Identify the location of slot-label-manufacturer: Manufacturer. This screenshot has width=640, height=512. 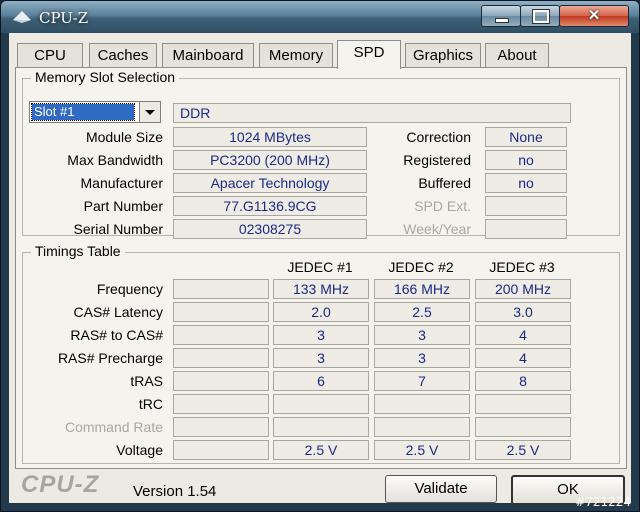
(121, 183).